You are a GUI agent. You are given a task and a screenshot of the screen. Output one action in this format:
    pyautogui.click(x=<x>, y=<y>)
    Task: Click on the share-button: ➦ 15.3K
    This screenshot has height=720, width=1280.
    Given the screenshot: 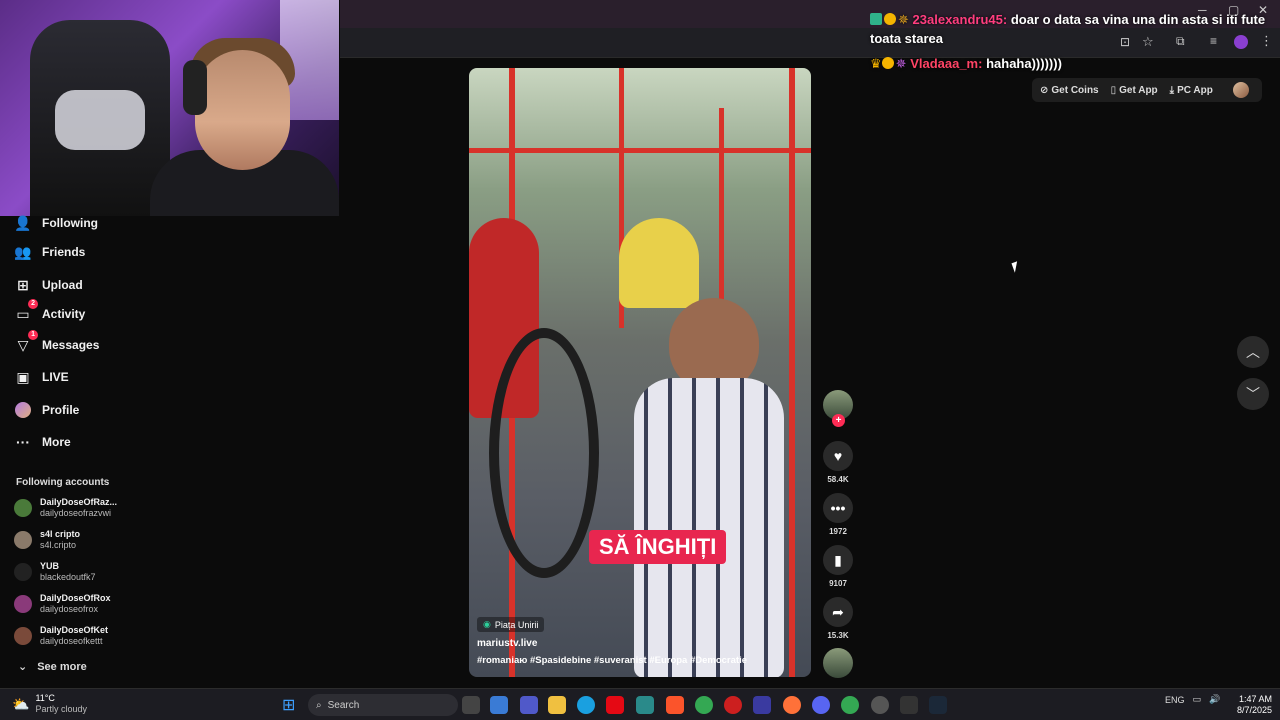 What is the action you would take?
    pyautogui.click(x=838, y=618)
    